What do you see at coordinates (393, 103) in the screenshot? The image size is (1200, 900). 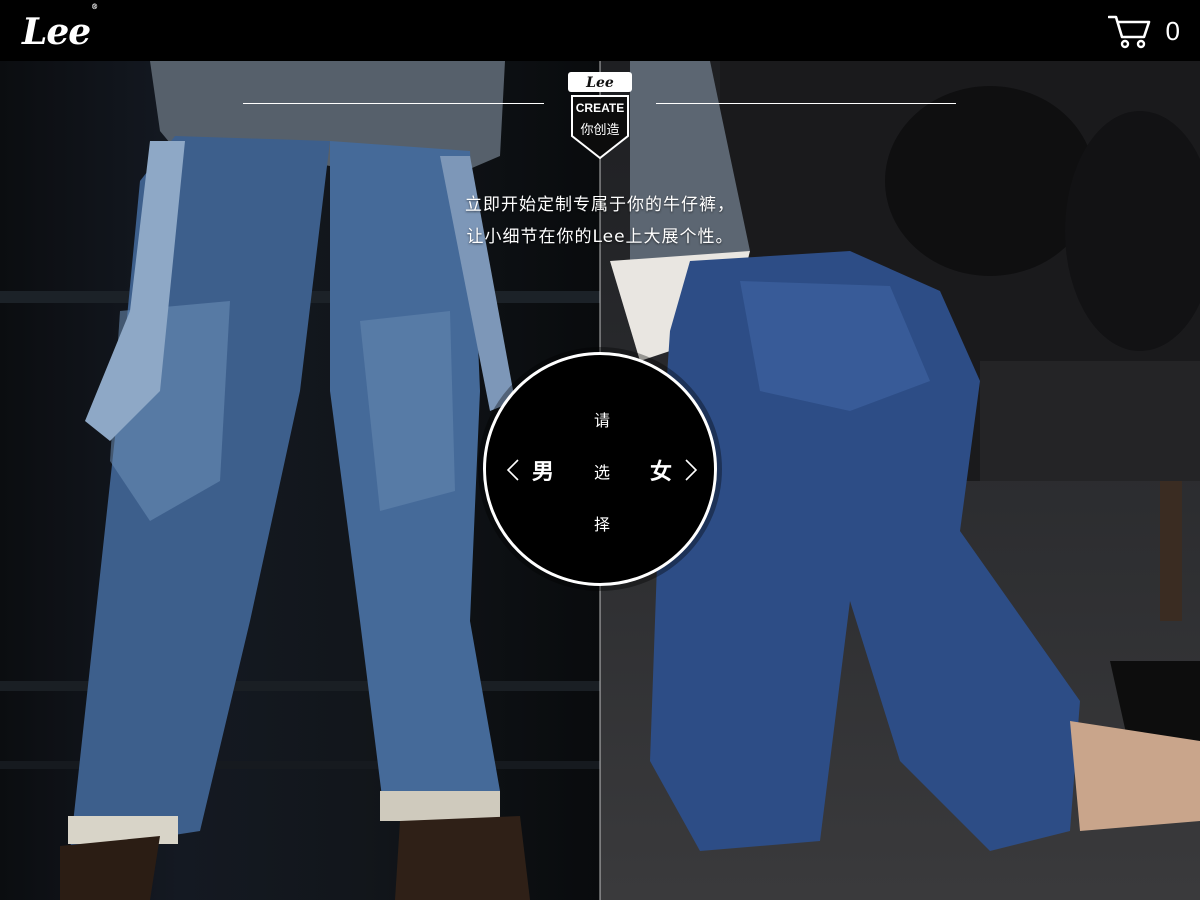 I see `header-line-left` at bounding box center [393, 103].